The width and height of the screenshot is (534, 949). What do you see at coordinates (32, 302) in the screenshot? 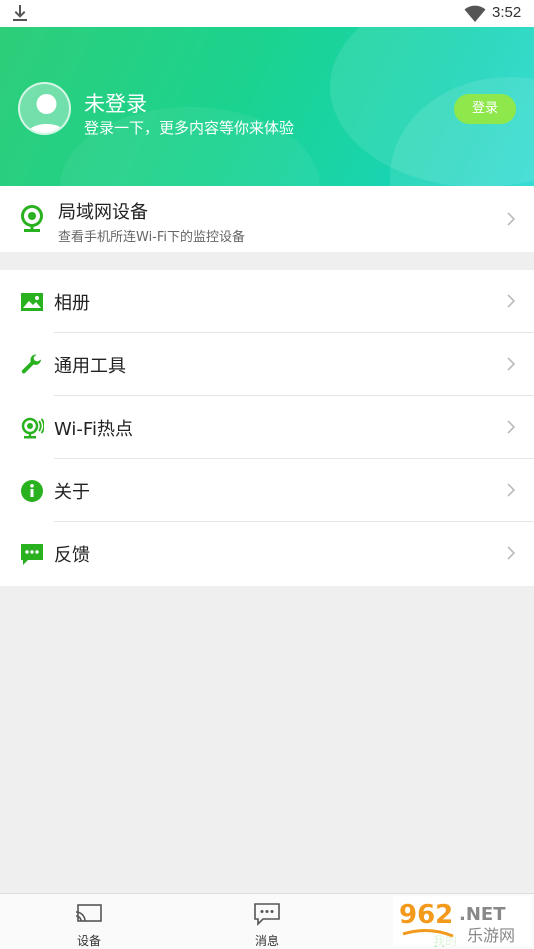
I see `photo-album-icon` at bounding box center [32, 302].